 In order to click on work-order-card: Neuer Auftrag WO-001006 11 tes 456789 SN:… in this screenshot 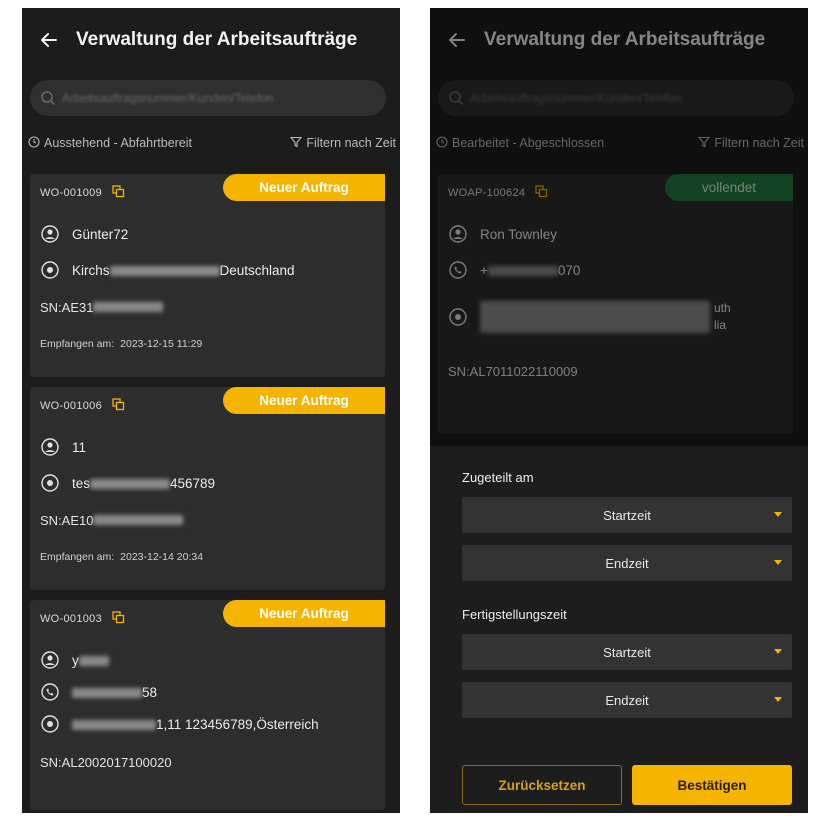, I will do `click(207, 488)`.